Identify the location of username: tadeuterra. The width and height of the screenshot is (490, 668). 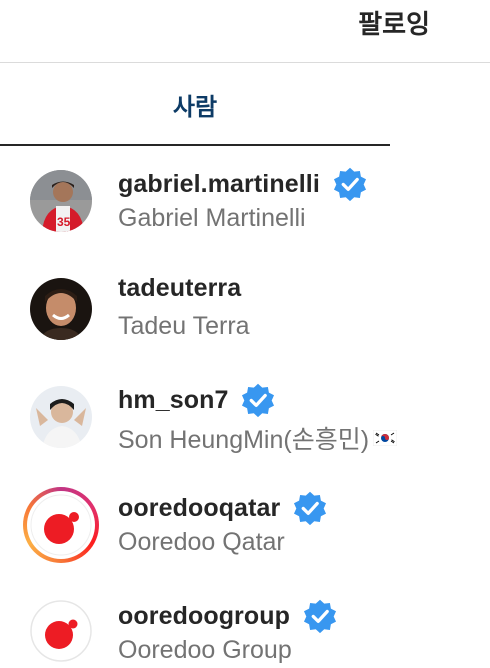
(179, 288).